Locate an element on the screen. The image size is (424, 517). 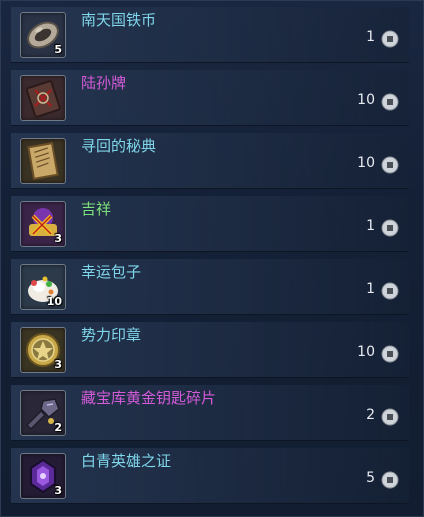
item-row: 3 势力印章 10 is located at coordinates (210, 350).